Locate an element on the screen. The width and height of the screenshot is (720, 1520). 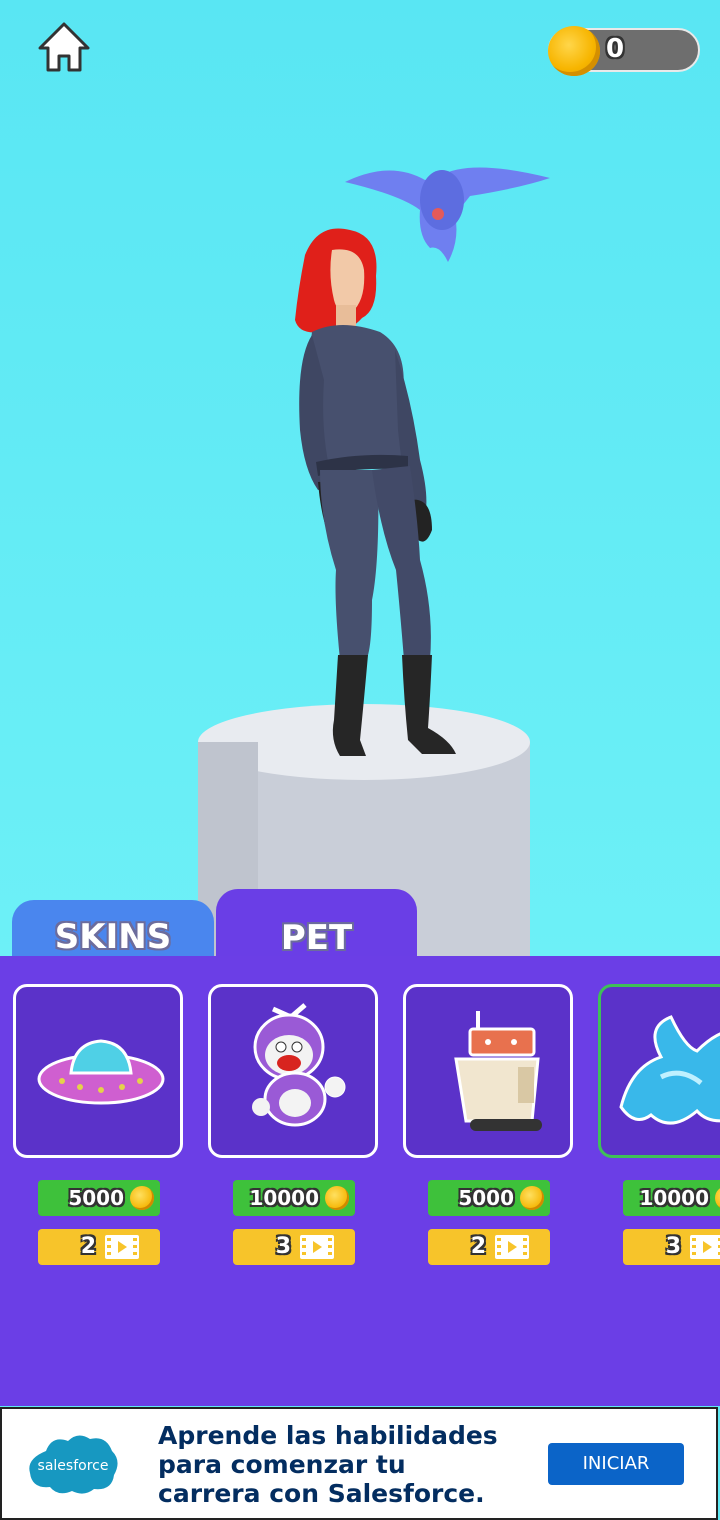
home-button is located at coordinates (64, 47).